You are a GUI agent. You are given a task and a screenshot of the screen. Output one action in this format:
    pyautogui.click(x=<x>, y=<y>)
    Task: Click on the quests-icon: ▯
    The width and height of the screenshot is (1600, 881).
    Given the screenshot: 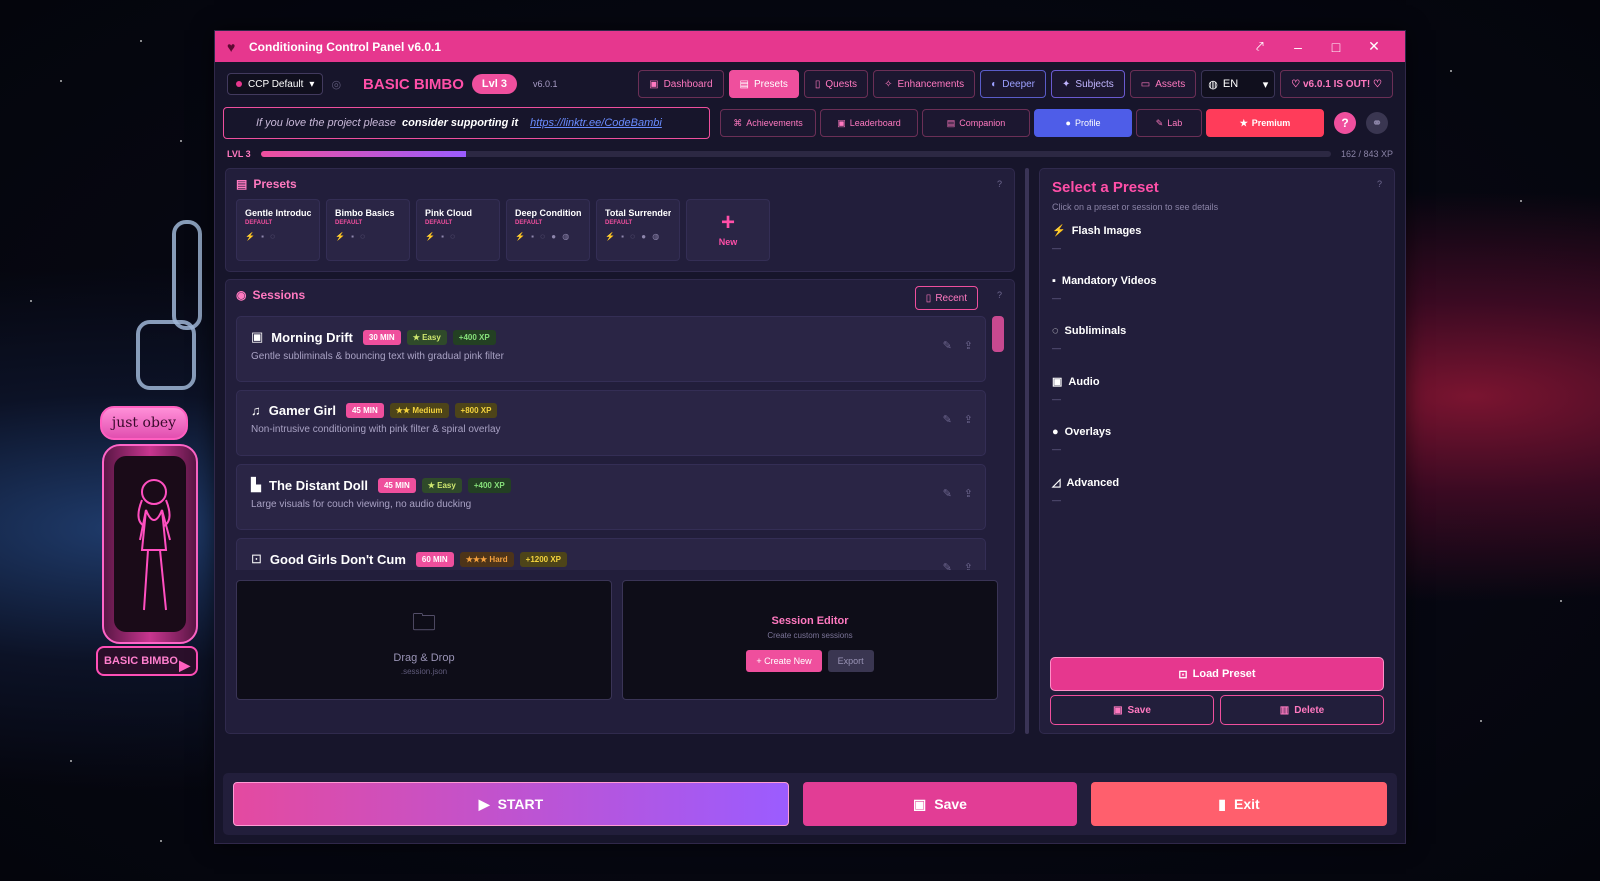 What is the action you would take?
    pyautogui.click(x=817, y=84)
    